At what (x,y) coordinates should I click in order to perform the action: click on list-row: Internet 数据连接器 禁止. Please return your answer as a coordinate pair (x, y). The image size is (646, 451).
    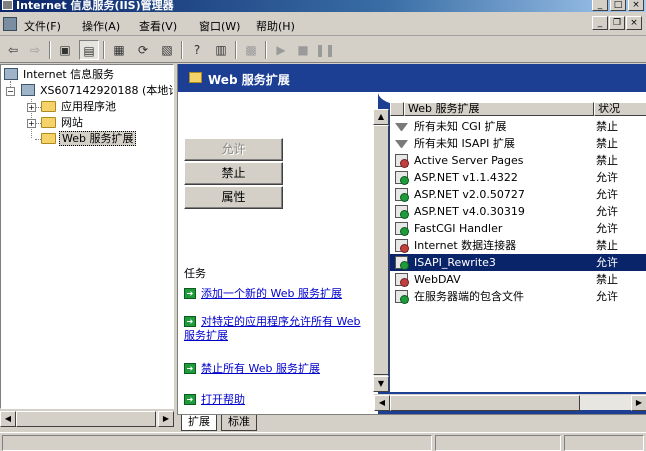
    Looking at the image, I should click on (518, 245).